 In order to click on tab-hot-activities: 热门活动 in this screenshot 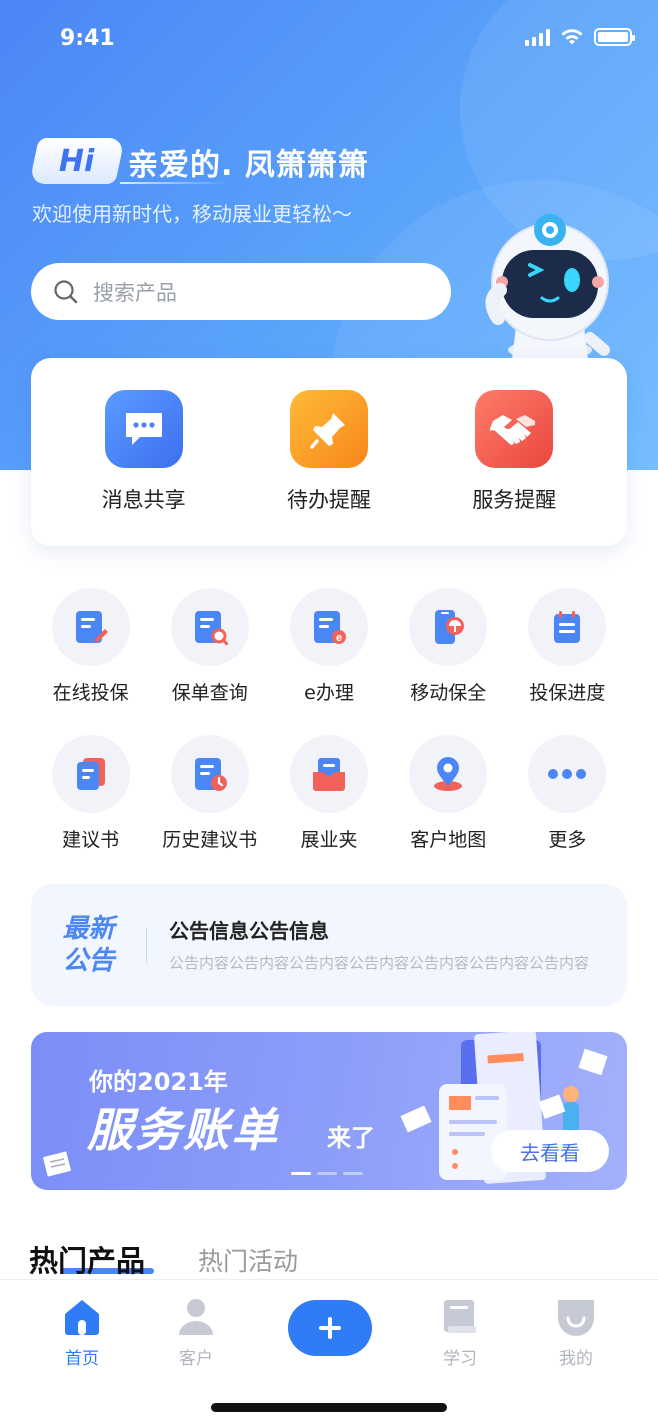, I will do `click(248, 1260)`.